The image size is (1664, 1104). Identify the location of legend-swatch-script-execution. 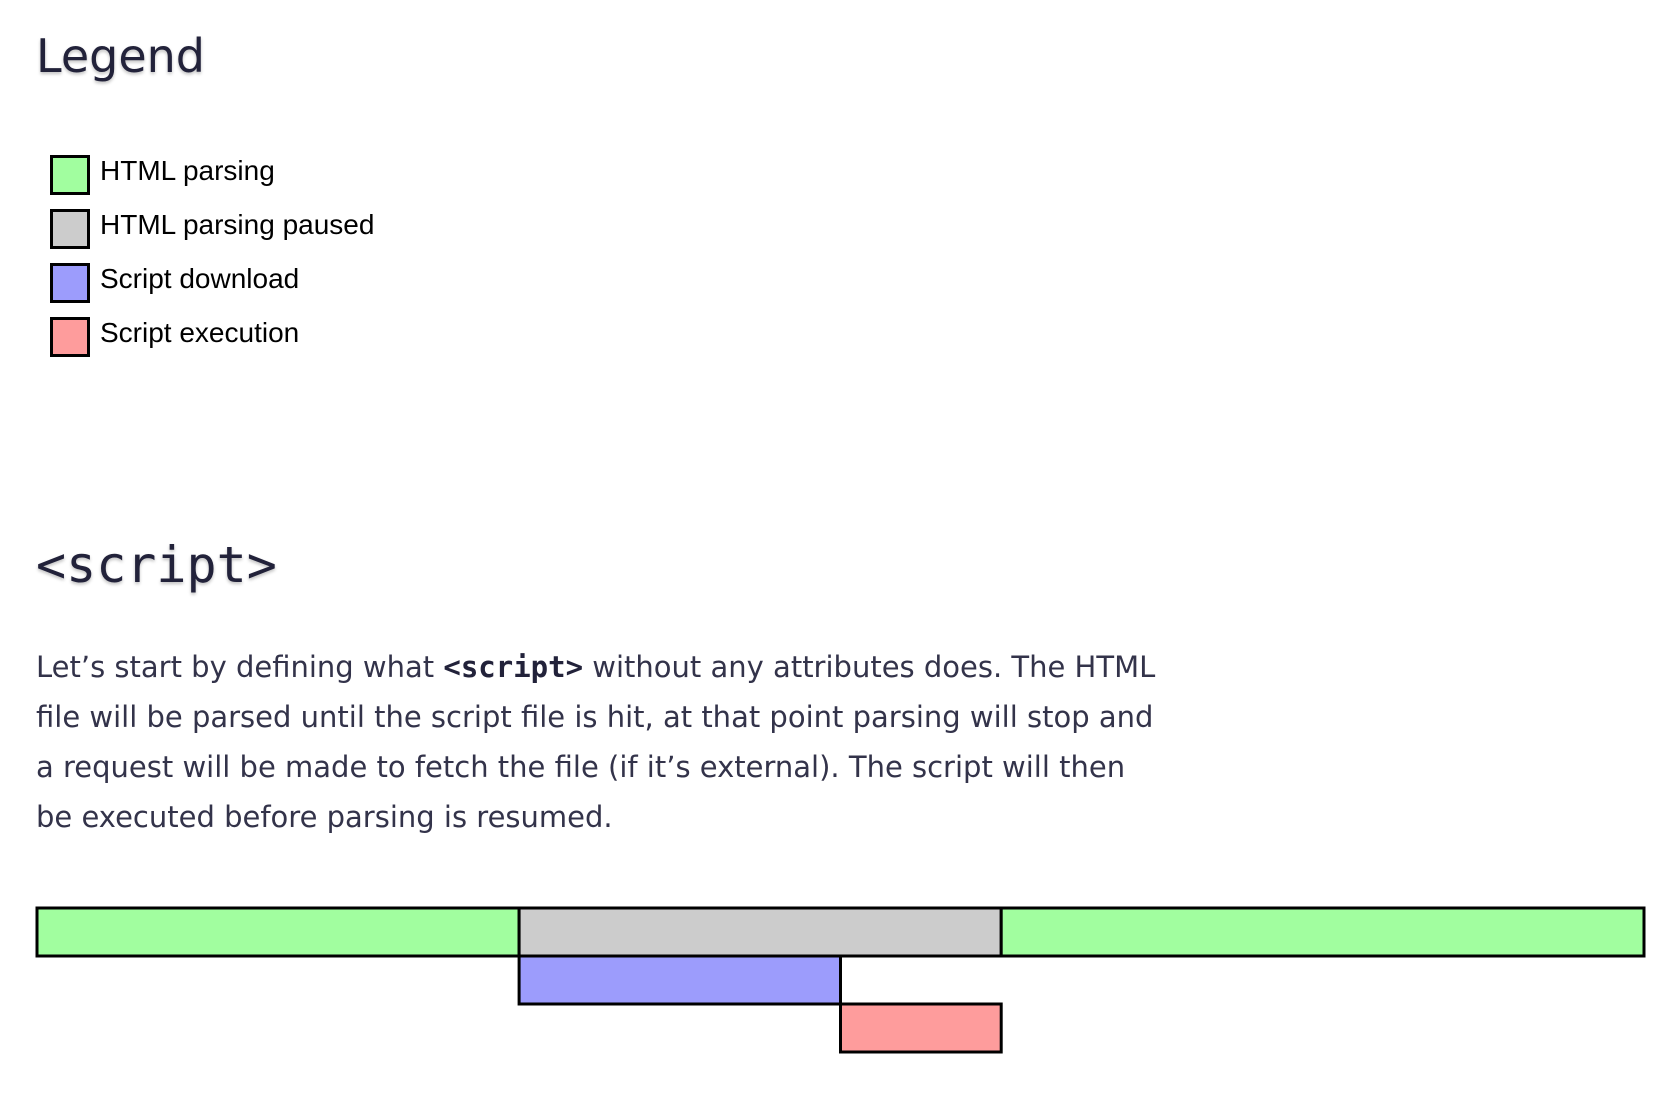
(70, 337).